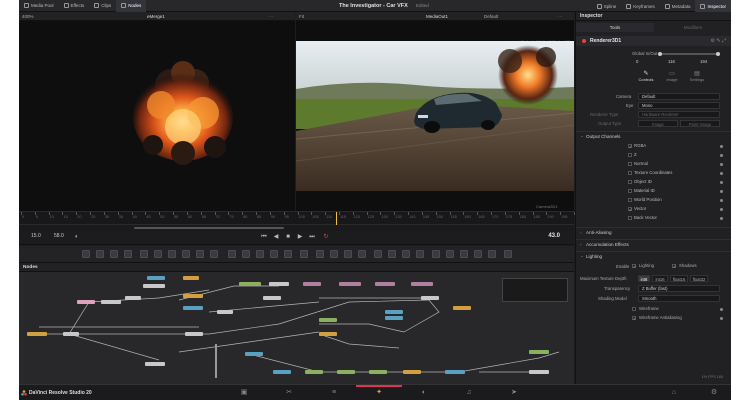 The height and width of the screenshot is (400, 750). What do you see at coordinates (672, 76) in the screenshot?
I see `subtab-image: ▭ Image` at bounding box center [672, 76].